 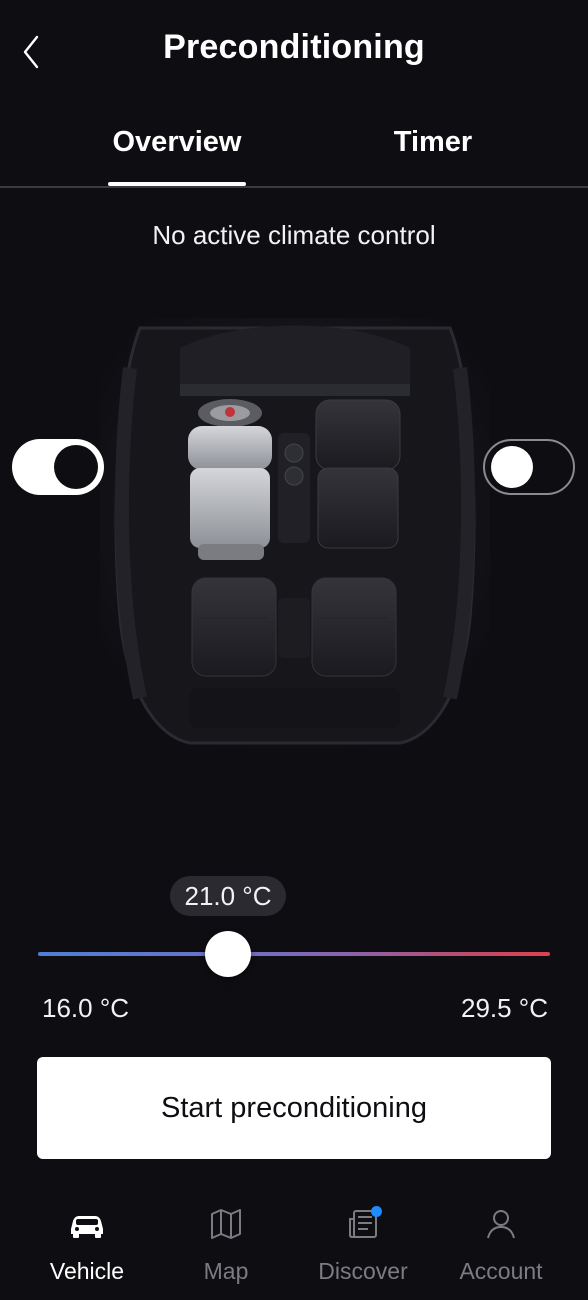 I want to click on temperature-slider-track, so click(x=294, y=954).